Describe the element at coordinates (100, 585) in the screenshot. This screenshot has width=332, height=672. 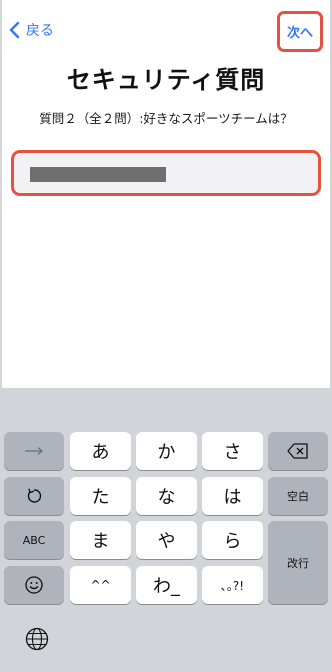
I see `key-emoticon: ^^` at that location.